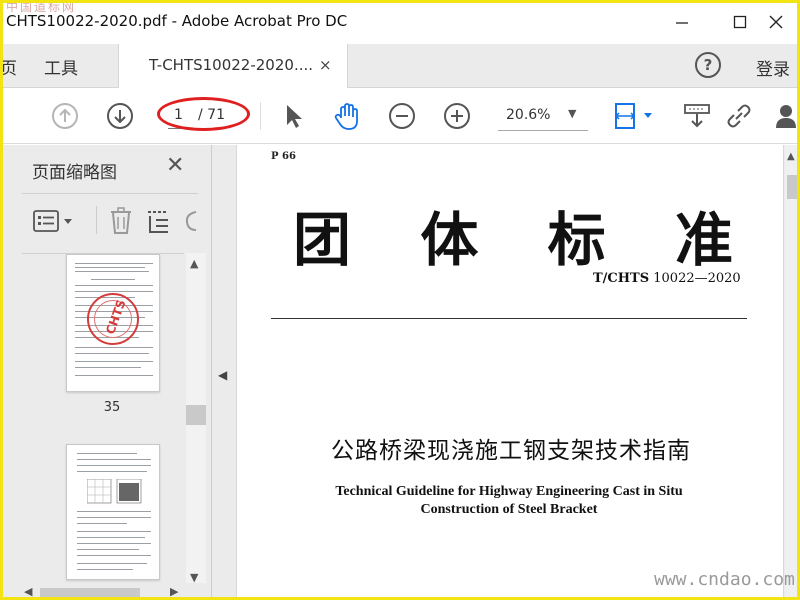 Image resolution: width=800 pixels, height=600 pixels. What do you see at coordinates (695, 278) in the screenshot?
I see `doc-standard-code: 10022—2020` at bounding box center [695, 278].